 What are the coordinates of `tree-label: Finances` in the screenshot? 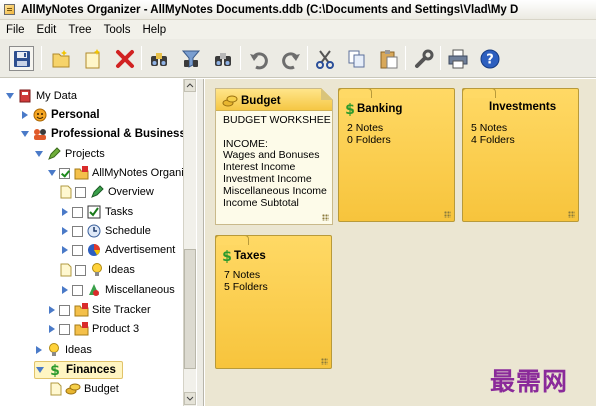 It's located at (91, 370).